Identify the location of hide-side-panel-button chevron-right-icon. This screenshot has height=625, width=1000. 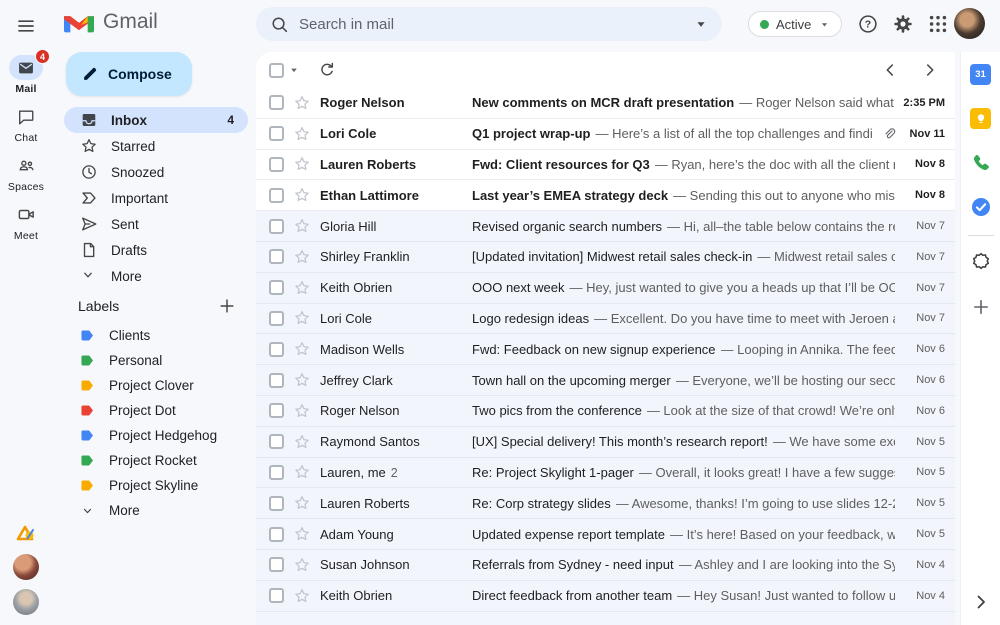
(981, 602).